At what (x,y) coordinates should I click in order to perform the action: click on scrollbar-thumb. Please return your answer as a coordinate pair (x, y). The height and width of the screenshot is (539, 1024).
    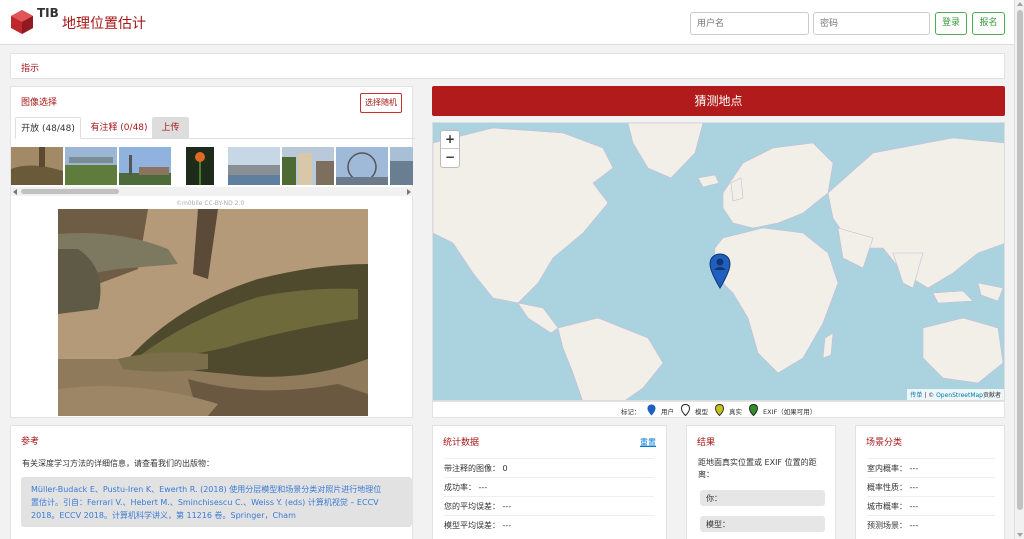
    Looking at the image, I should click on (1020, 260).